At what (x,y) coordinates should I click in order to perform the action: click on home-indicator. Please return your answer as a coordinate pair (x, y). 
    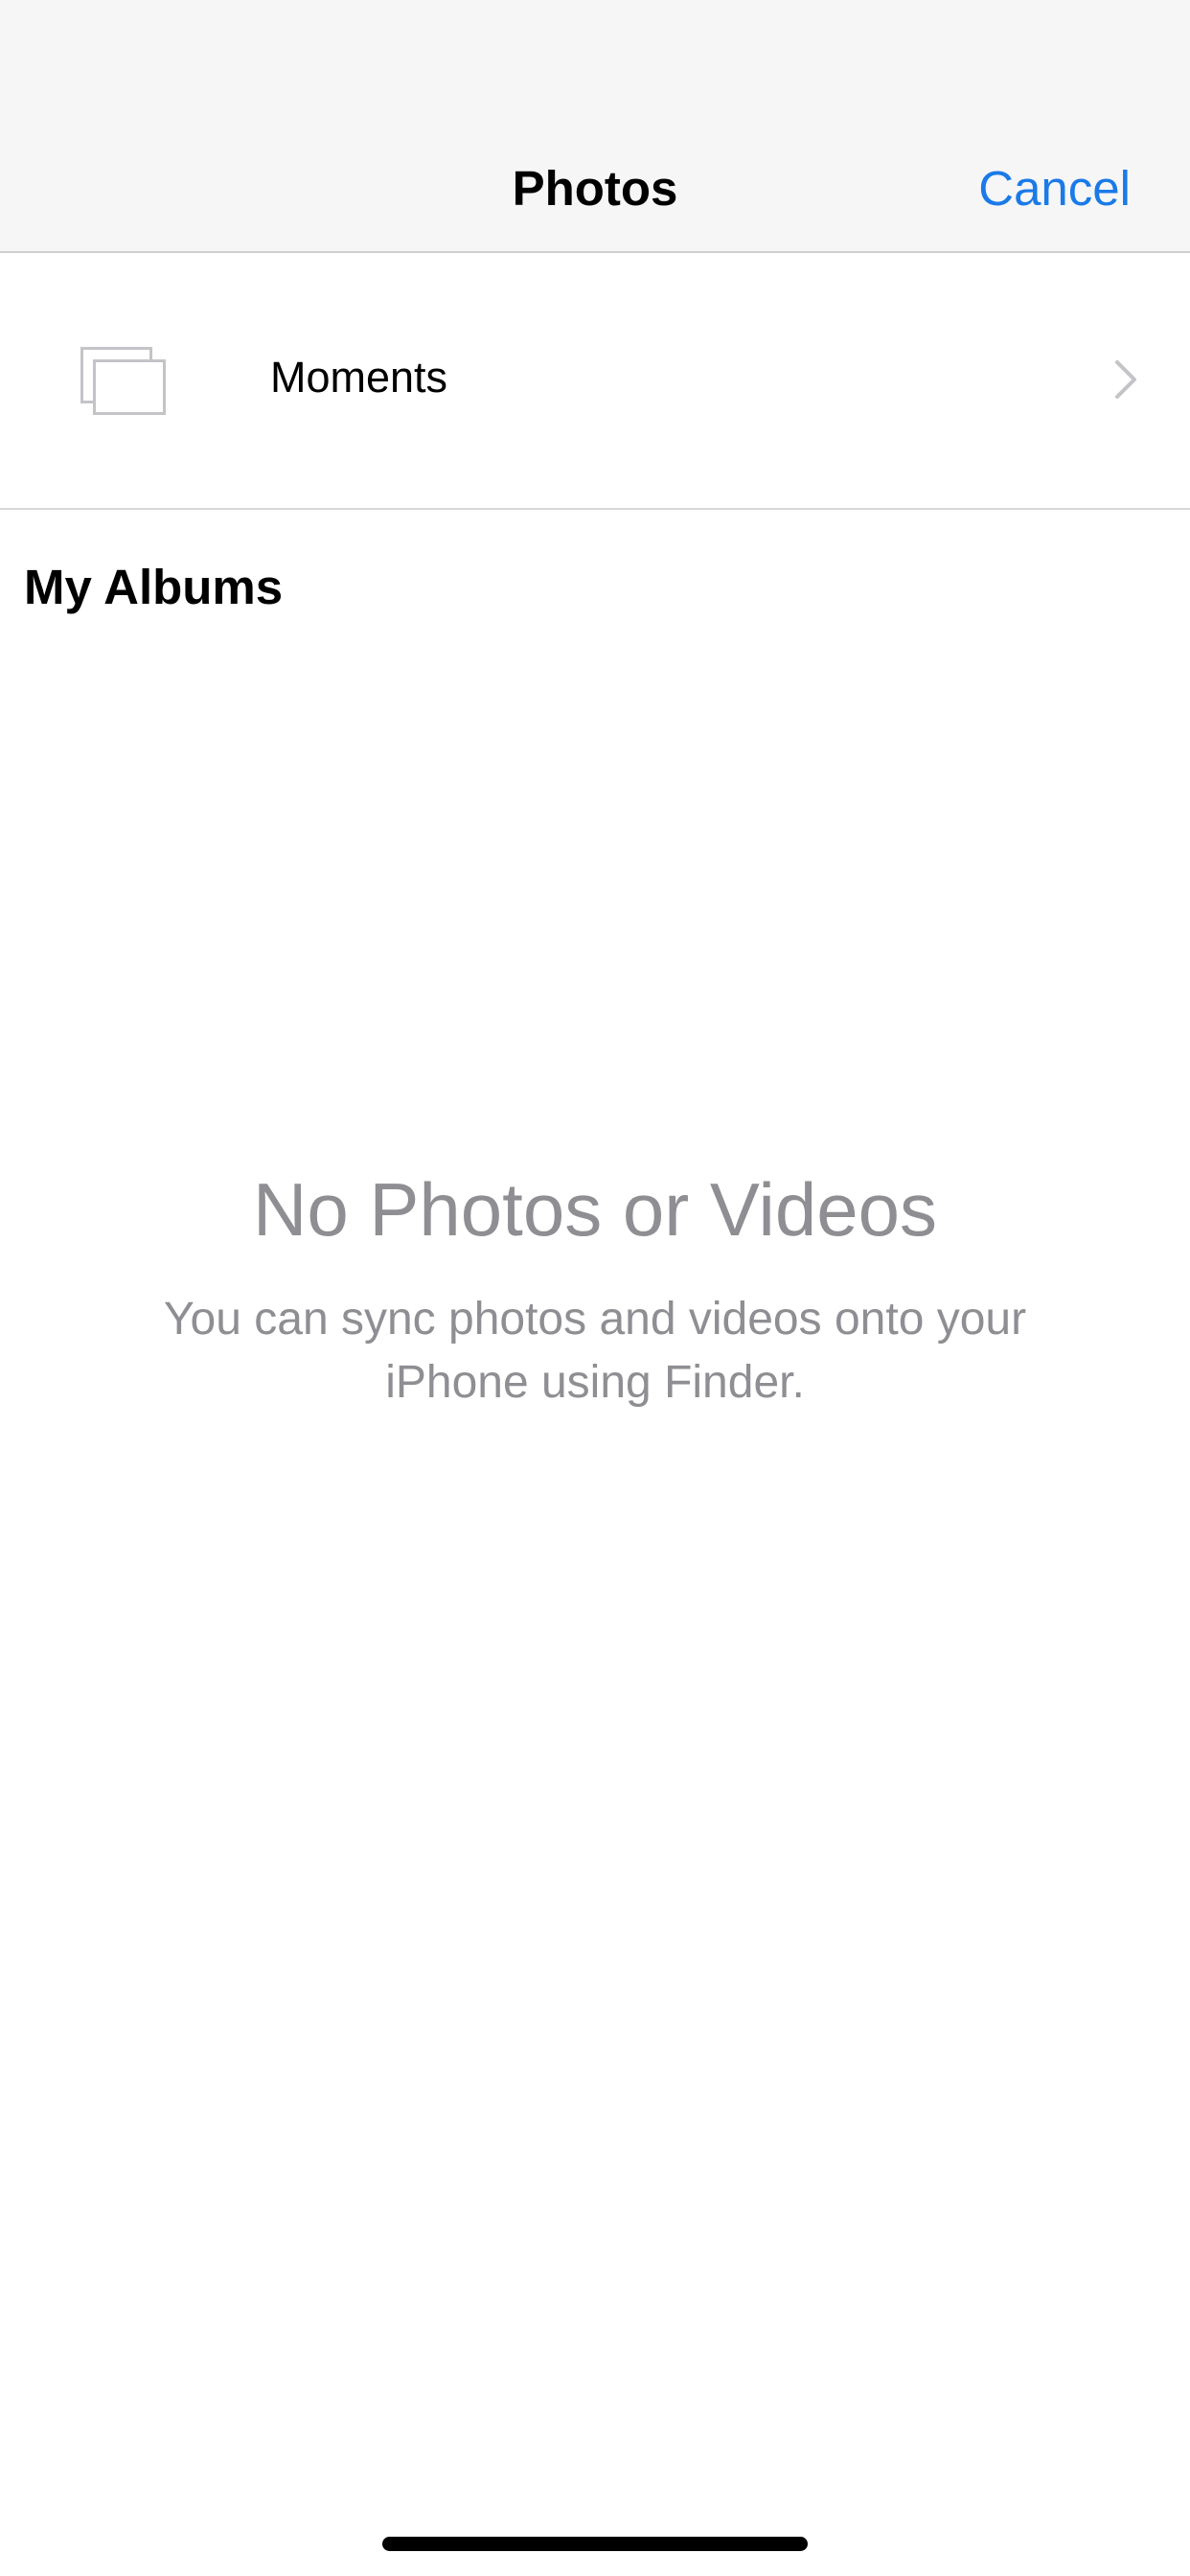
    Looking at the image, I should click on (595, 2544).